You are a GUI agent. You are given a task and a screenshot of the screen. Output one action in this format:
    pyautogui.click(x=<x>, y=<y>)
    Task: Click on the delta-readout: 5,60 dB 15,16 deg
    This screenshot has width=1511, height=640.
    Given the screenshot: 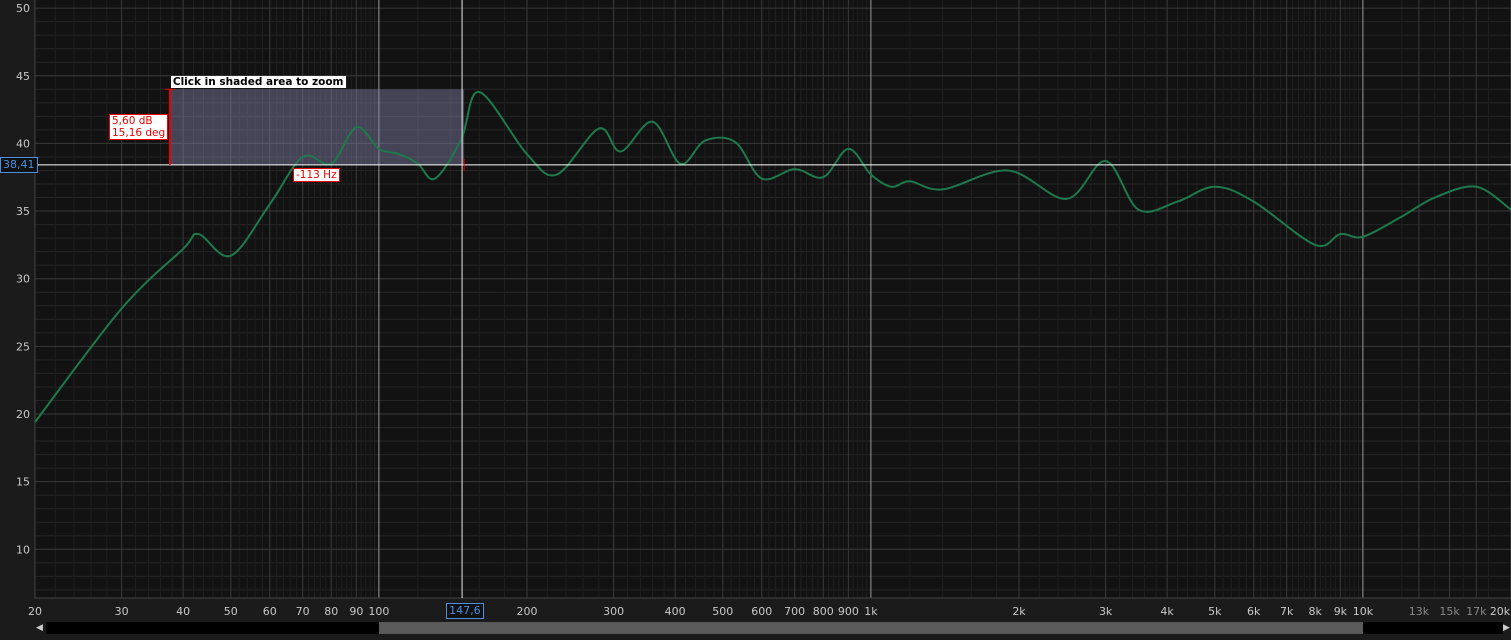 What is the action you would take?
    pyautogui.click(x=139, y=127)
    